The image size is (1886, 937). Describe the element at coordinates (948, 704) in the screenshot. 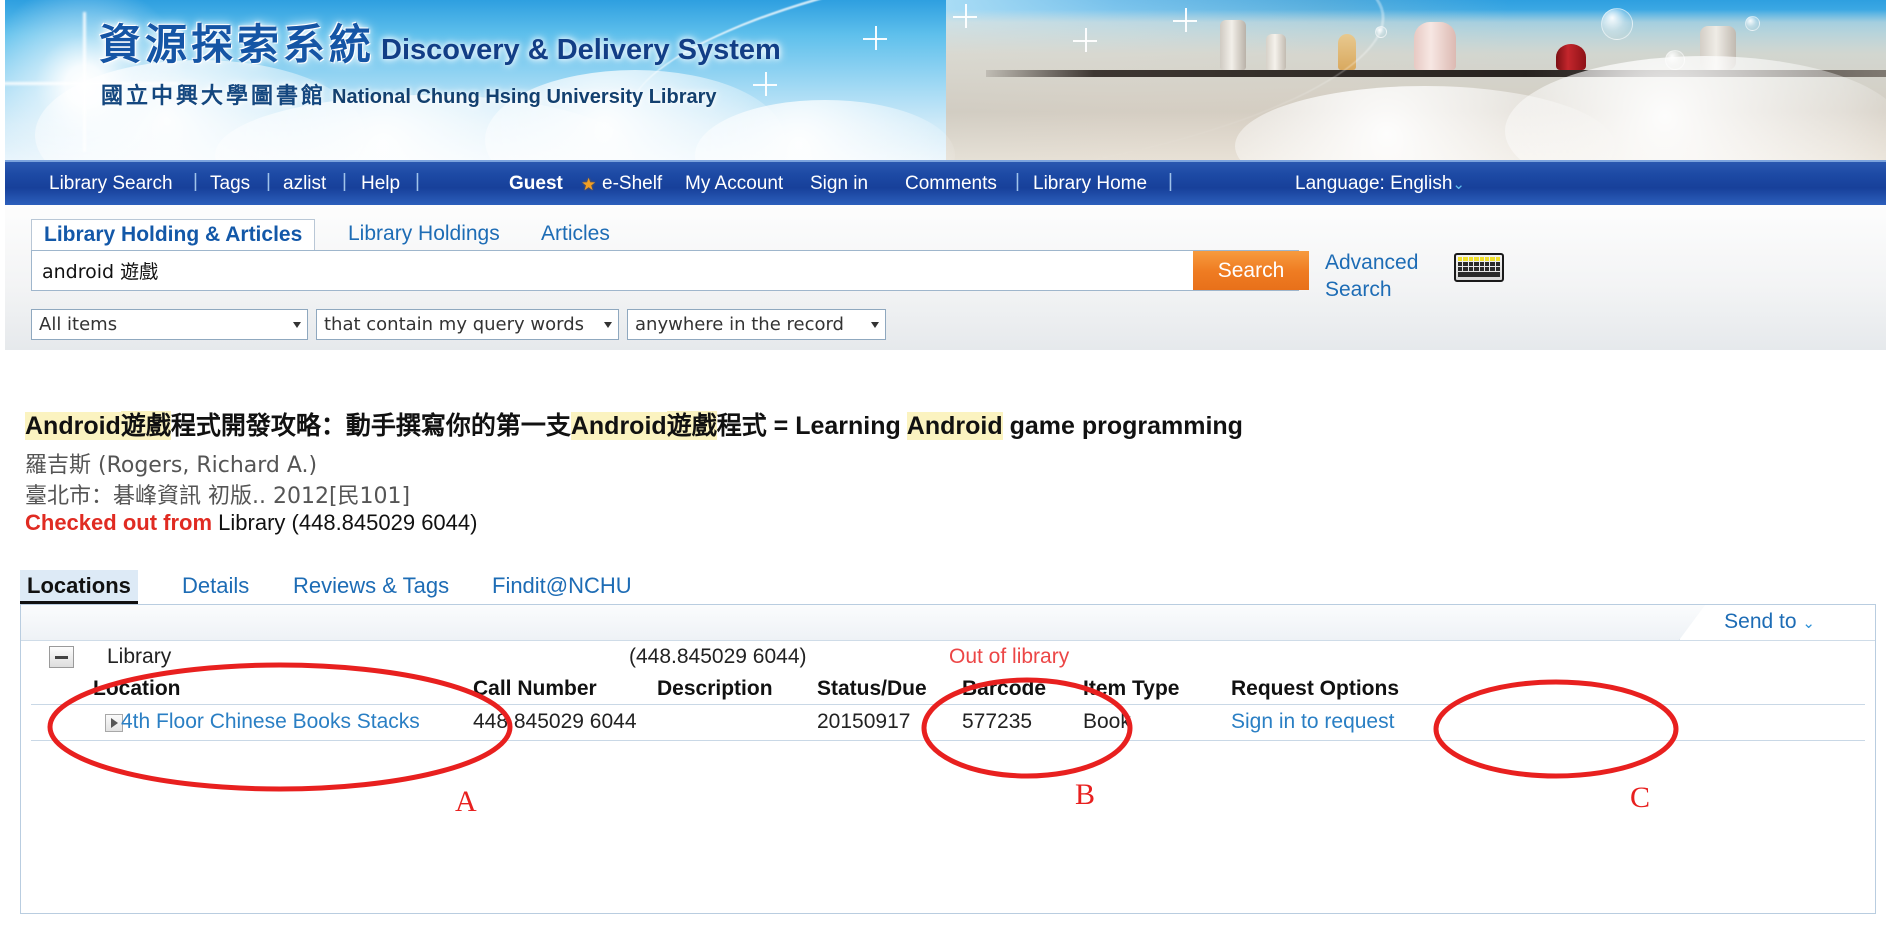

I see `table-header-divider` at that location.